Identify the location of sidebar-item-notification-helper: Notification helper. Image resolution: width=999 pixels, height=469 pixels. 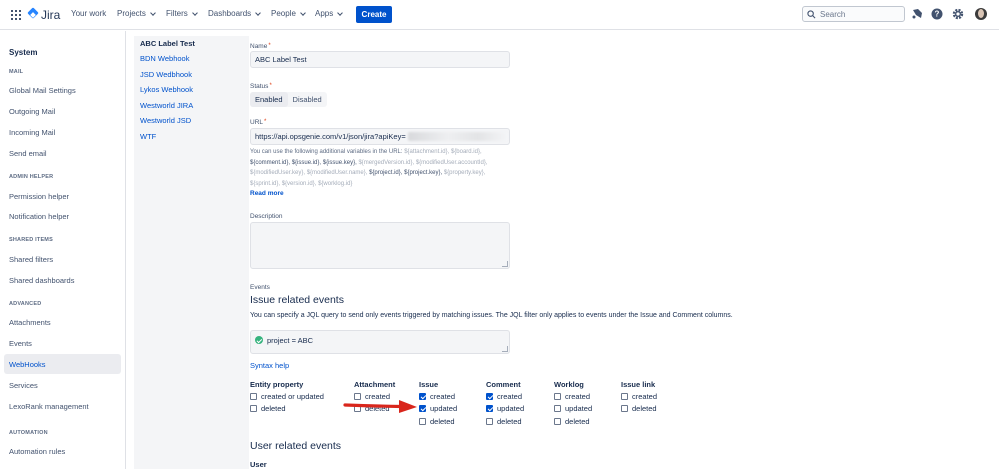
(62, 216).